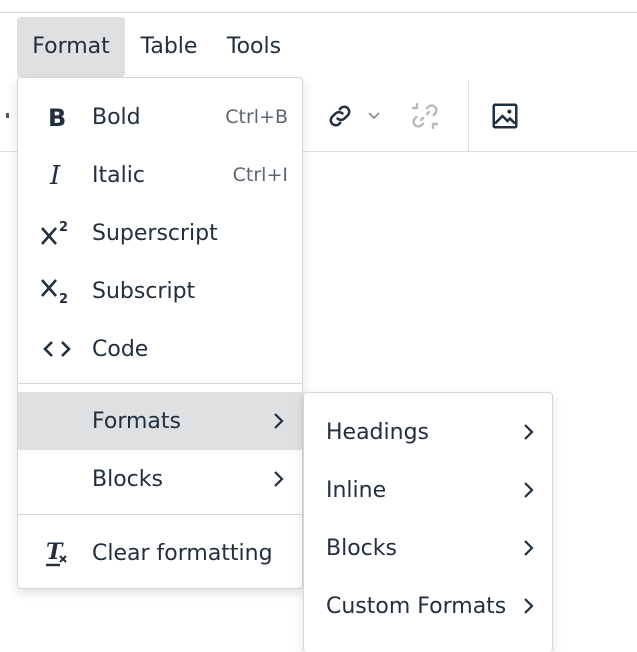 The image size is (637, 652). I want to click on svg-text: B, so click(57, 117).